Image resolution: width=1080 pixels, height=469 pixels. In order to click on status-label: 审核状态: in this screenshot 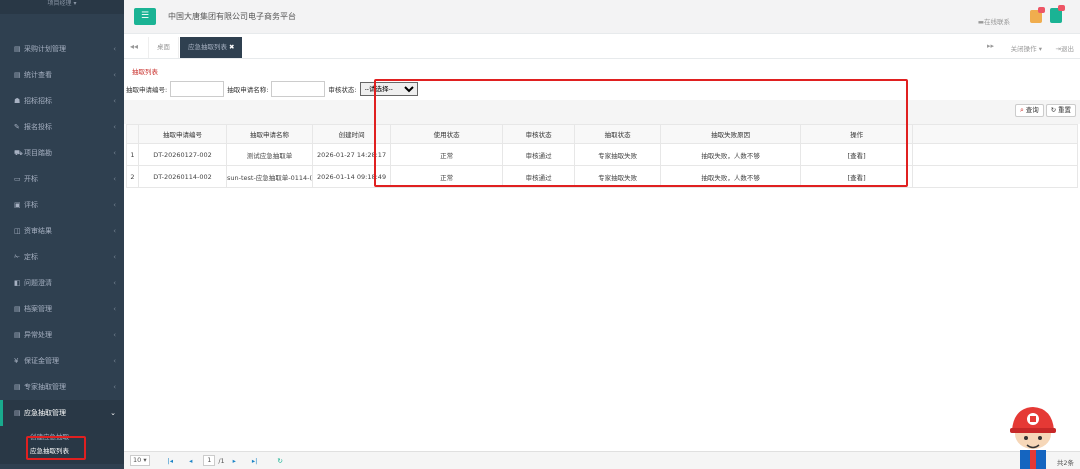, I will do `click(342, 90)`.